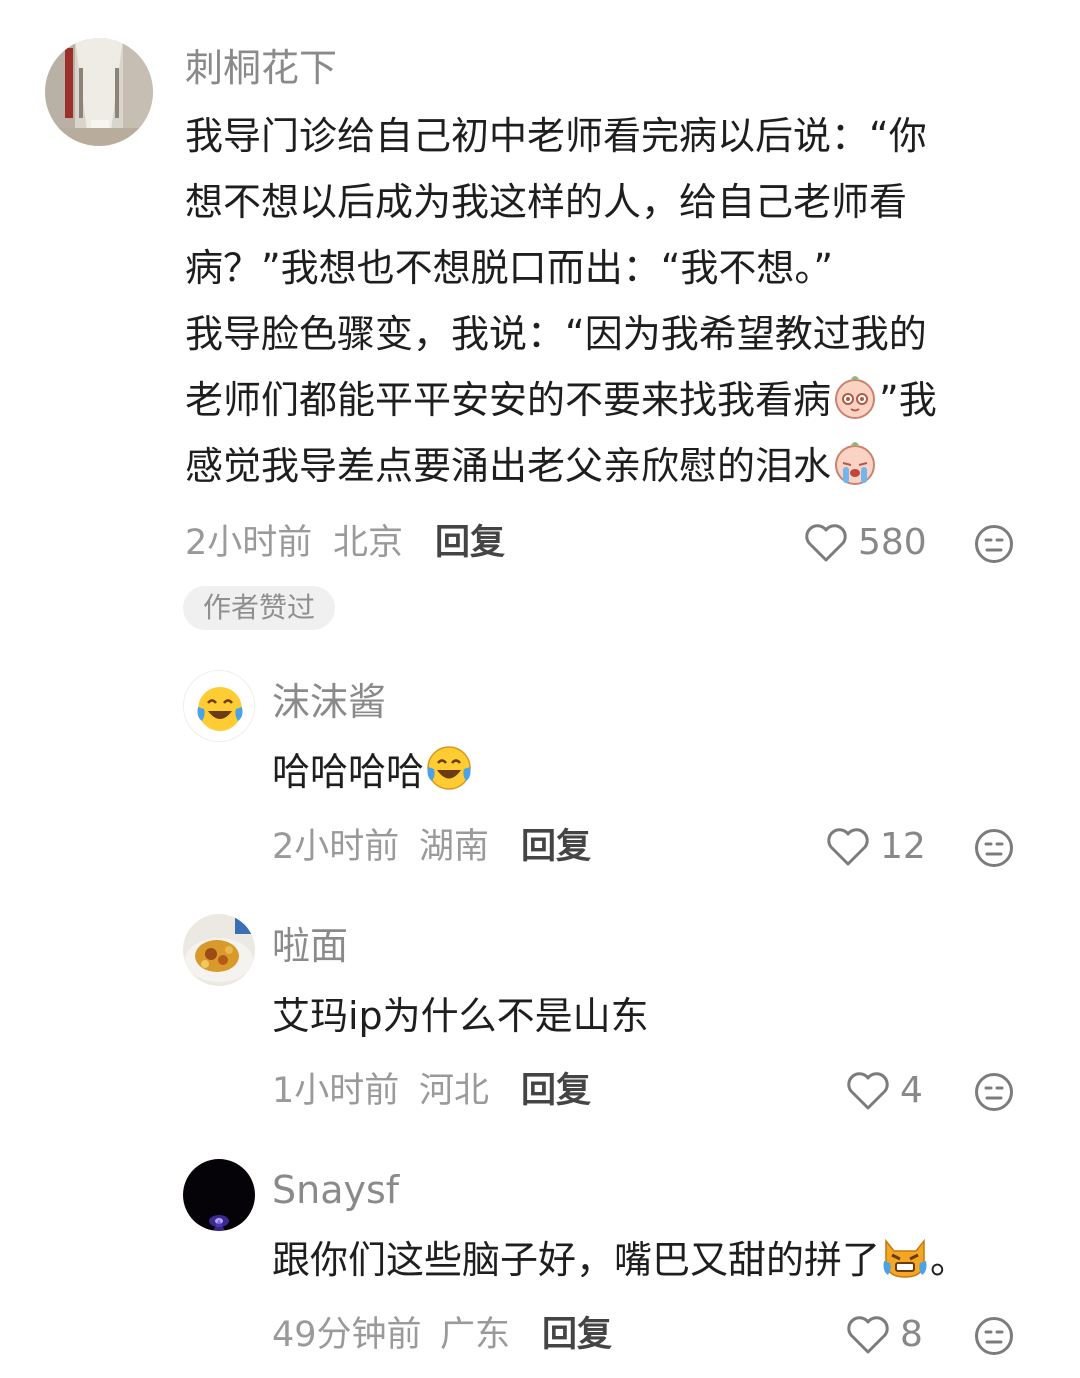 This screenshot has width=1080, height=1378. I want to click on comment-time: 49分钟前, so click(347, 1335).